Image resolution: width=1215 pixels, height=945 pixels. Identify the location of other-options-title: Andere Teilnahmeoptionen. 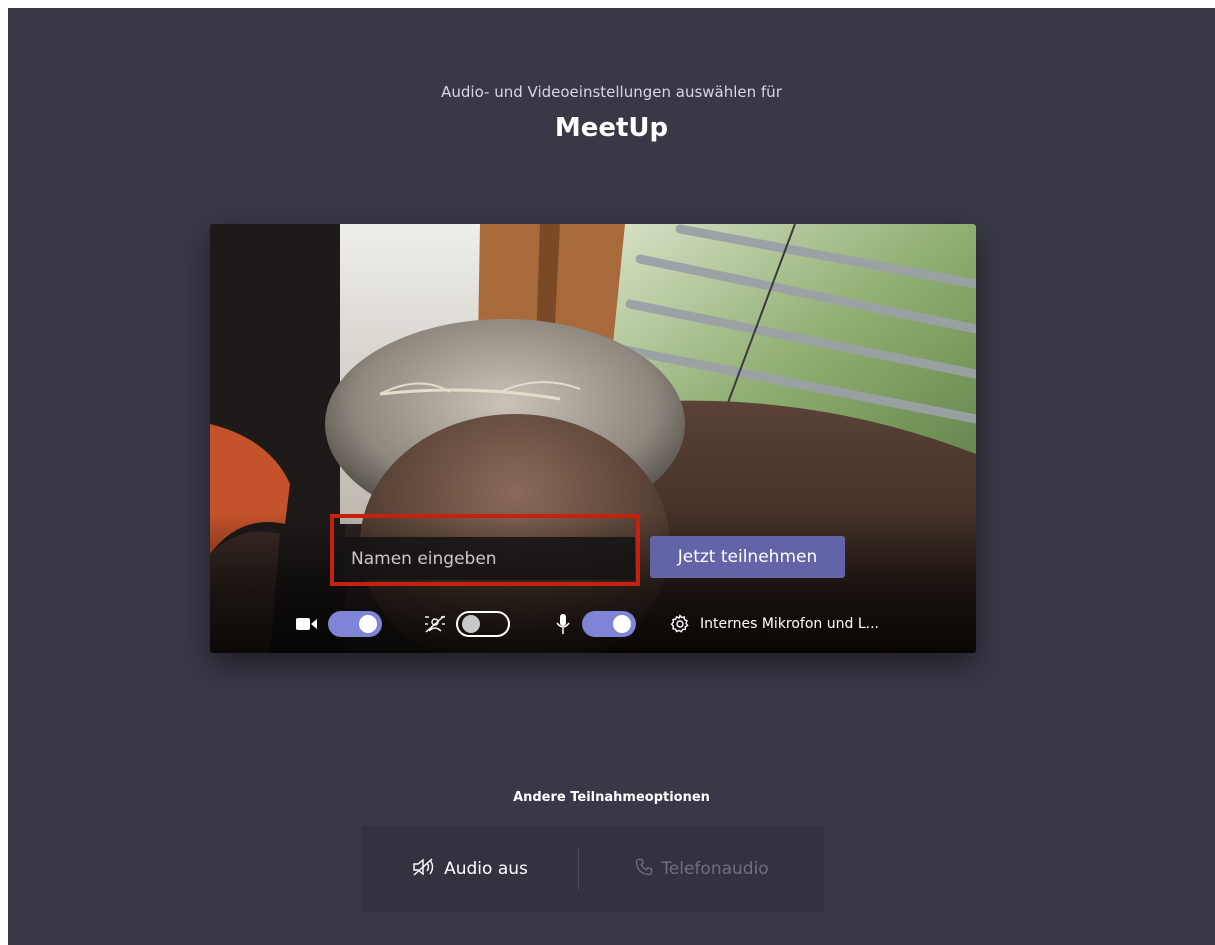
(611, 797).